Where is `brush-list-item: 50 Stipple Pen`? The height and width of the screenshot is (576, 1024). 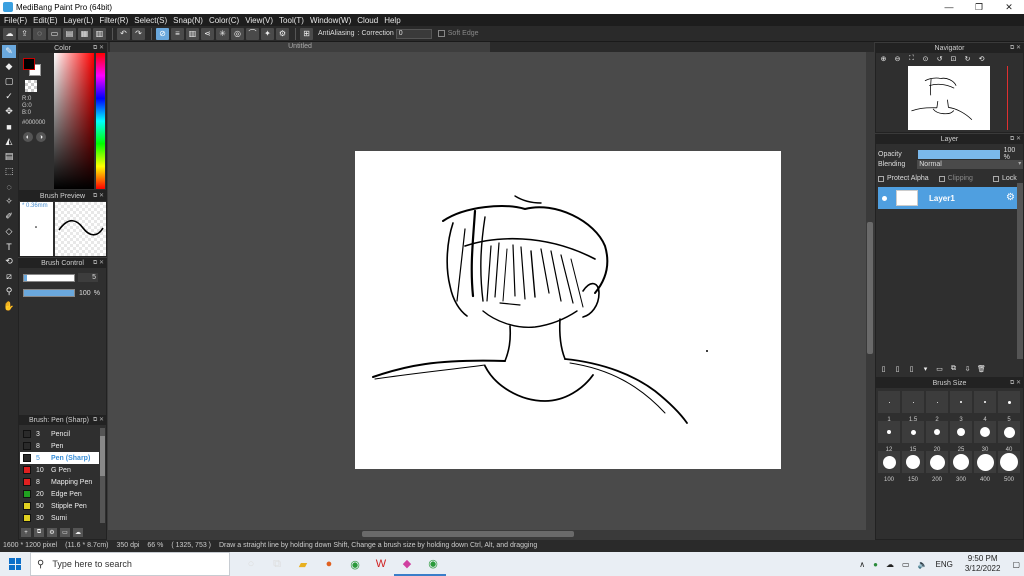
brush-list-item: 50 Stipple Pen is located at coordinates (59, 506).